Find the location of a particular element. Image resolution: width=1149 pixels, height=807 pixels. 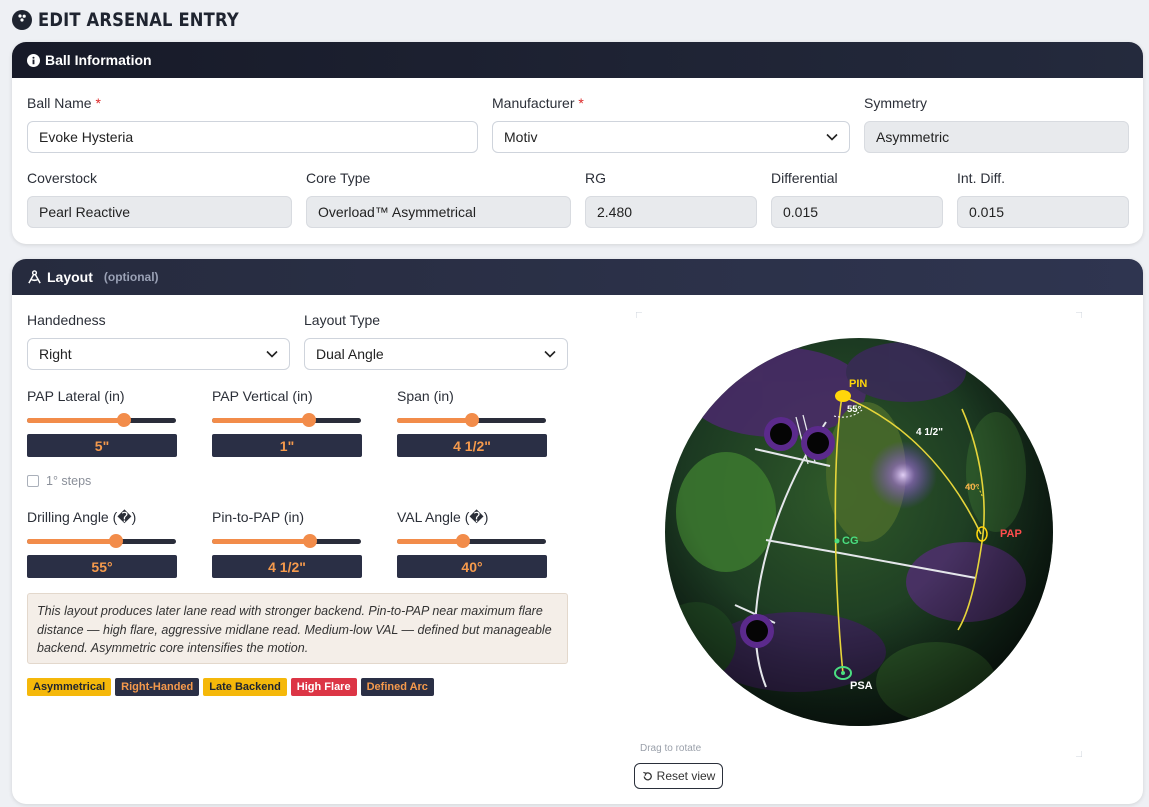

page-title-text: EDIT ARSENAL ENTRY is located at coordinates (138, 20).